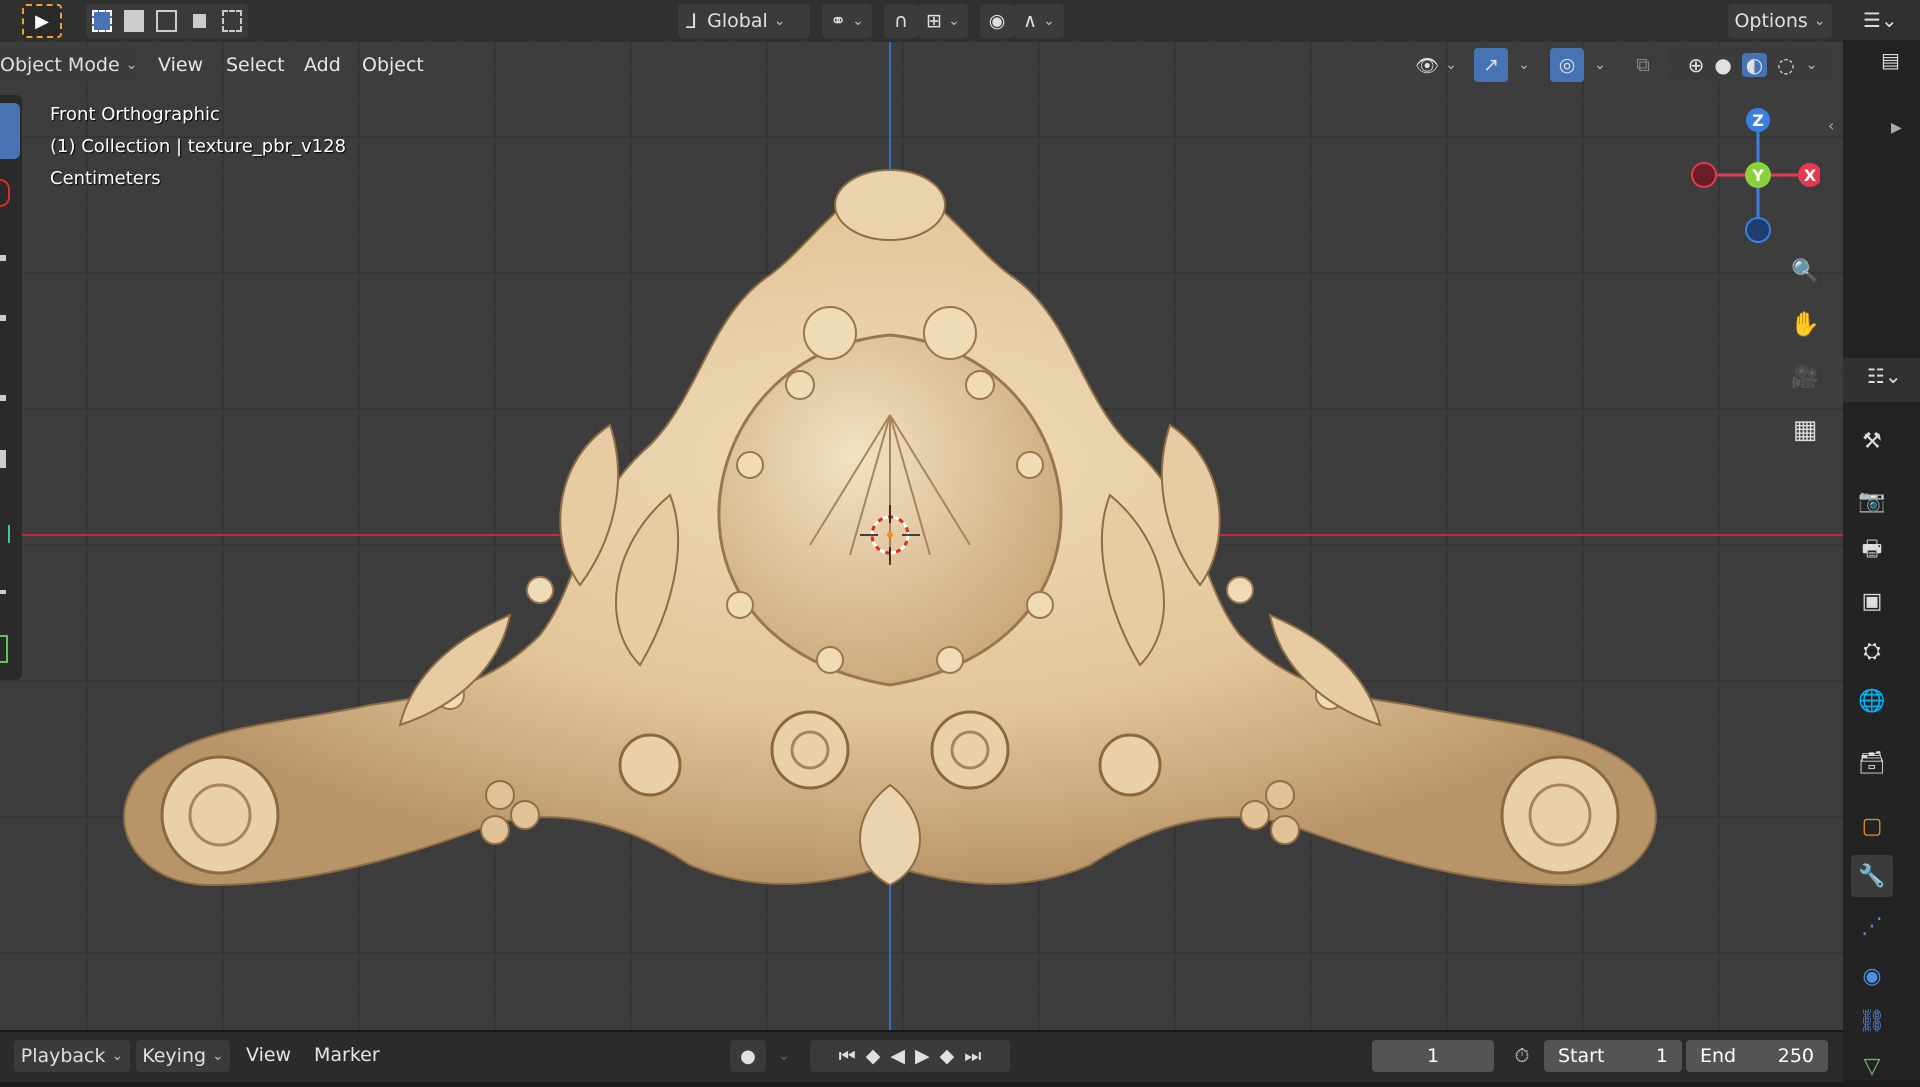 This screenshot has width=1920, height=1087. Describe the element at coordinates (102, 21) in the screenshot. I see `select-new-icon` at that location.